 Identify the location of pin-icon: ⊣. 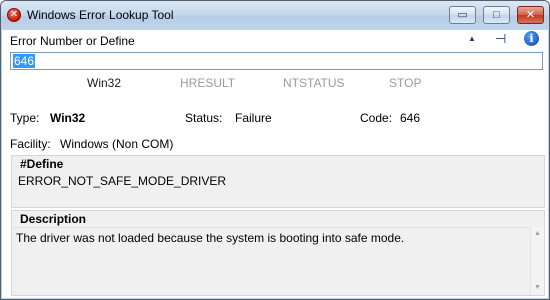
(500, 39).